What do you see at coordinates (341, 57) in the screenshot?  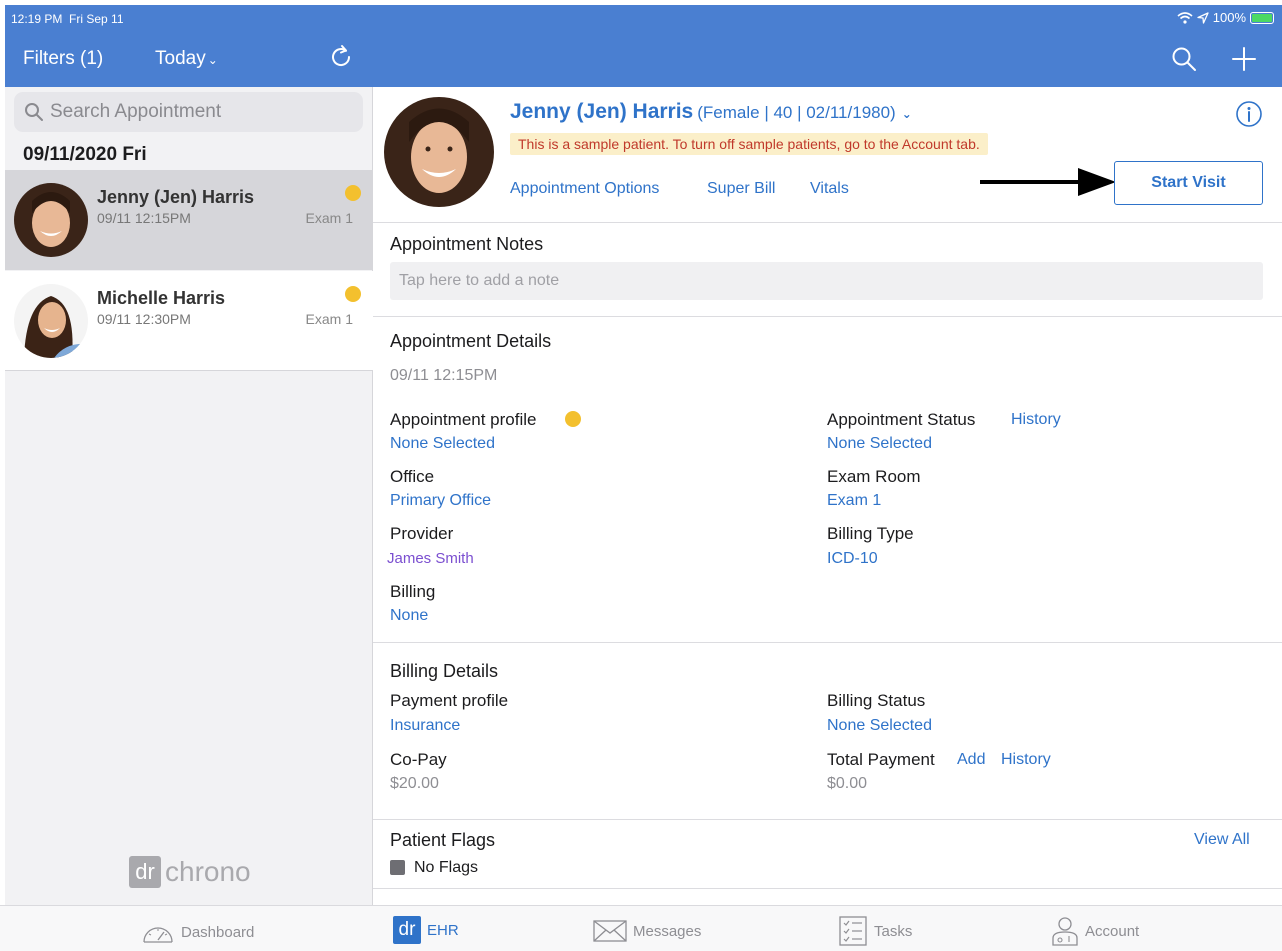 I see `refresh-icon` at bounding box center [341, 57].